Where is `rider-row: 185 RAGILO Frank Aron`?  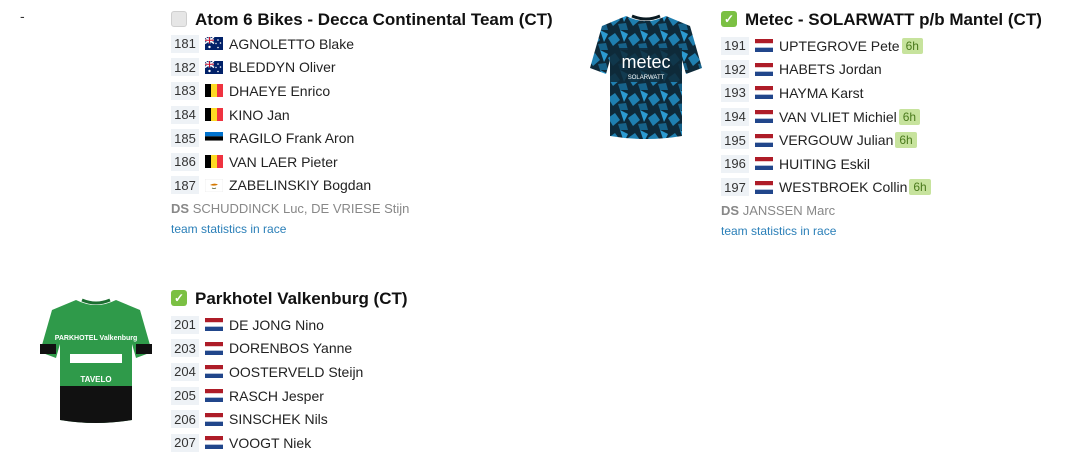 rider-row: 185 RAGILO Frank Aron is located at coordinates (371, 138).